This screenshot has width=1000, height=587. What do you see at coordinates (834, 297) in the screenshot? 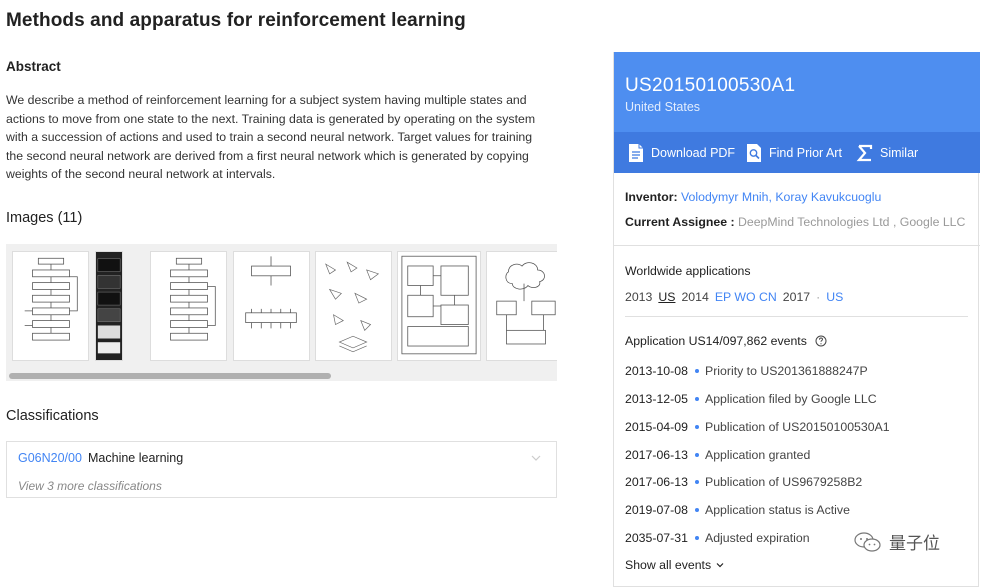
I see `country-link-2017: US` at bounding box center [834, 297].